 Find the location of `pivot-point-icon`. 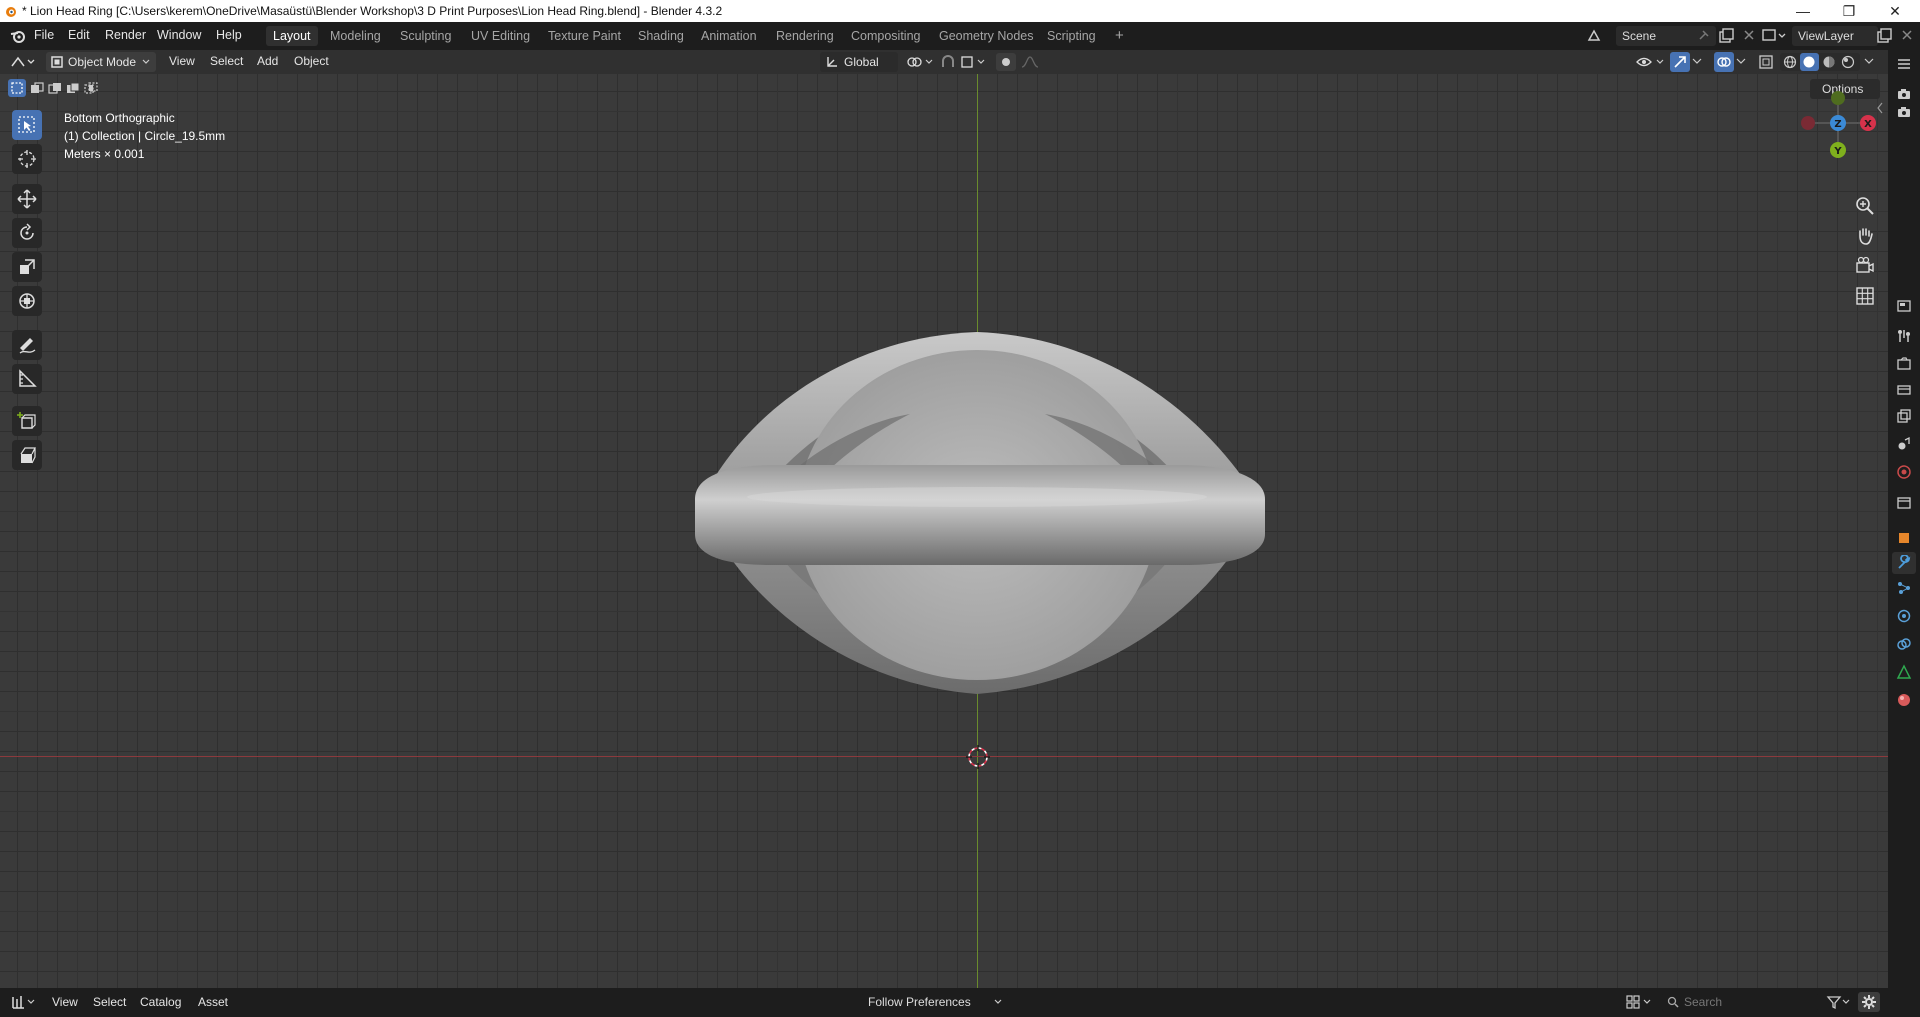

pivot-point-icon is located at coordinates (920, 62).